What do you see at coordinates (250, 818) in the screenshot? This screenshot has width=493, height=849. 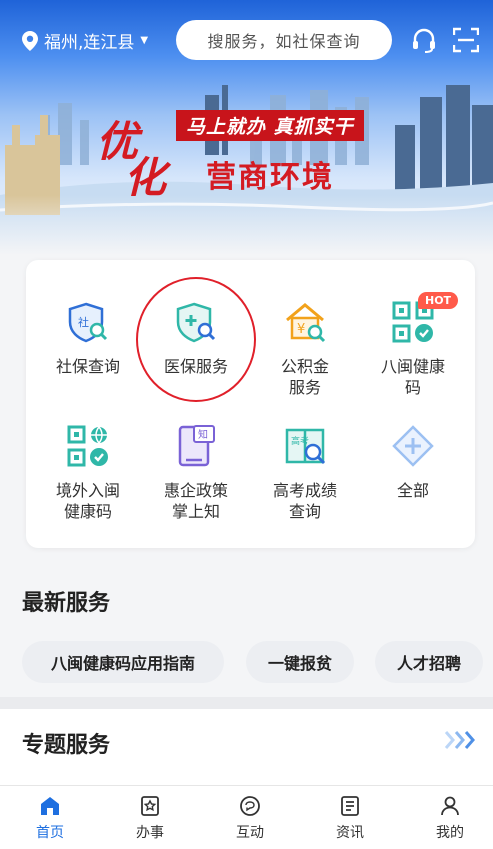 I see `tab-interact: 互动` at bounding box center [250, 818].